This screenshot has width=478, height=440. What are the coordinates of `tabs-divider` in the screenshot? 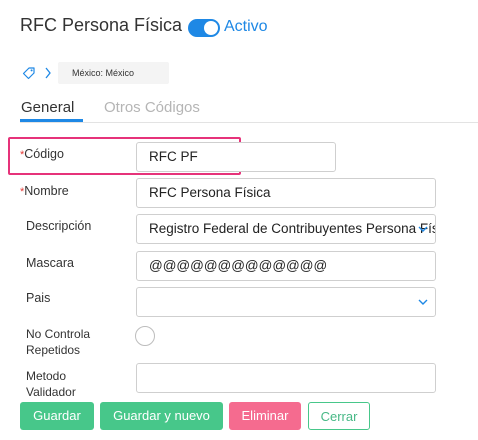 It's located at (249, 122).